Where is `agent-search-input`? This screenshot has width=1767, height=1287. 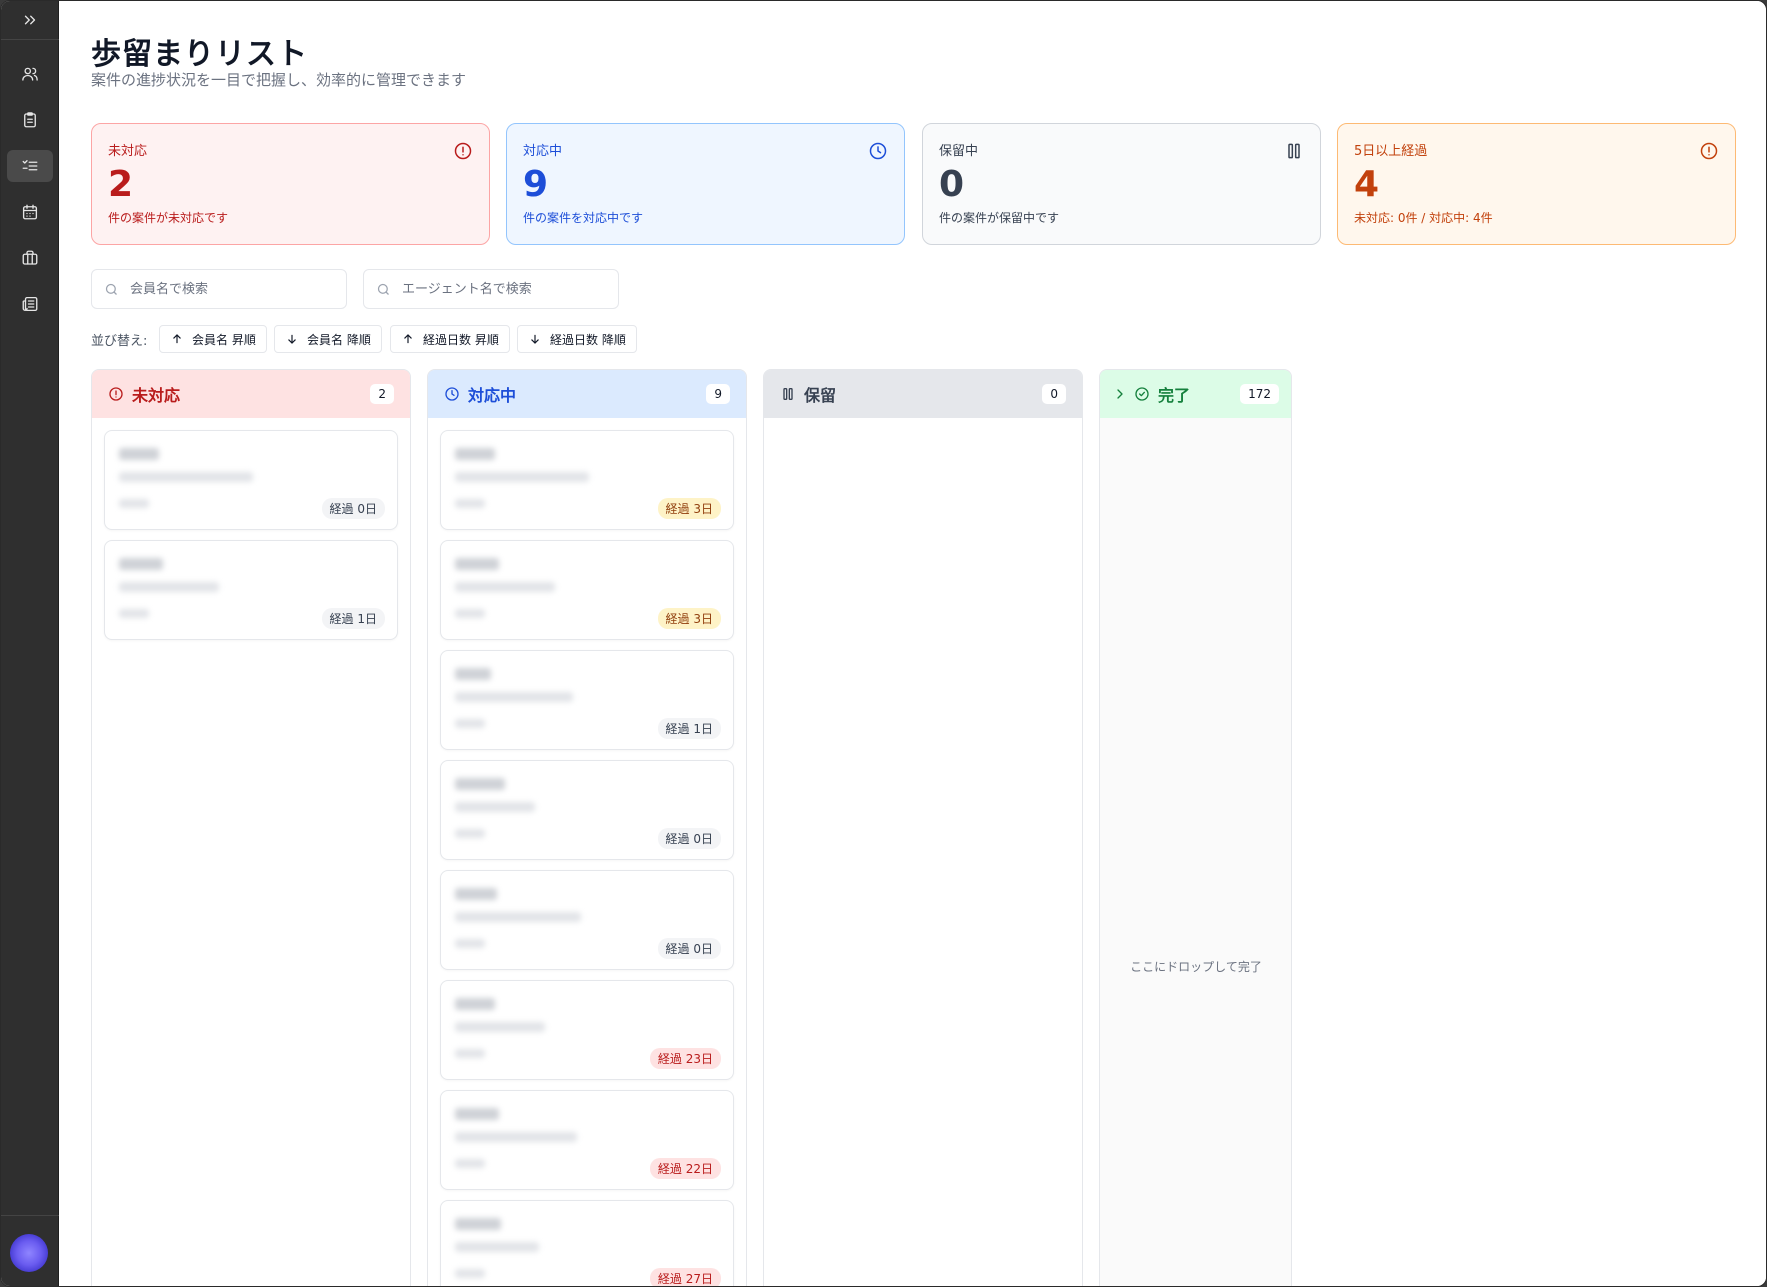 agent-search-input is located at coordinates (504, 289).